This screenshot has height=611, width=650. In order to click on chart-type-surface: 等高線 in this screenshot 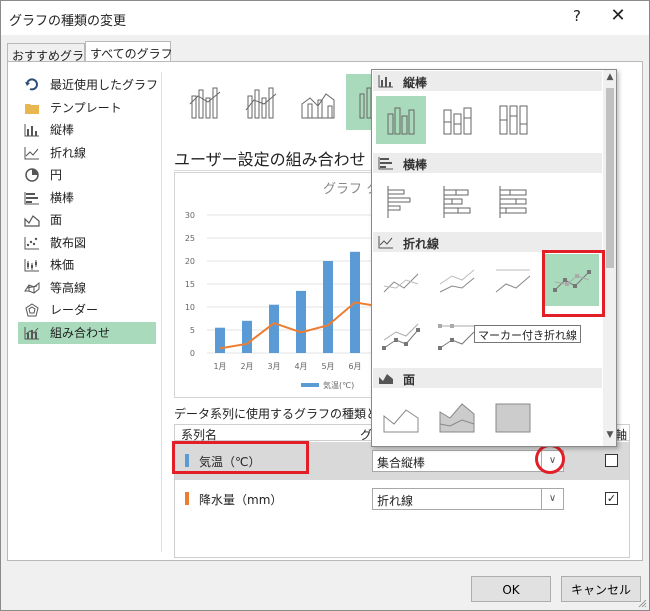, I will do `click(87, 288)`.